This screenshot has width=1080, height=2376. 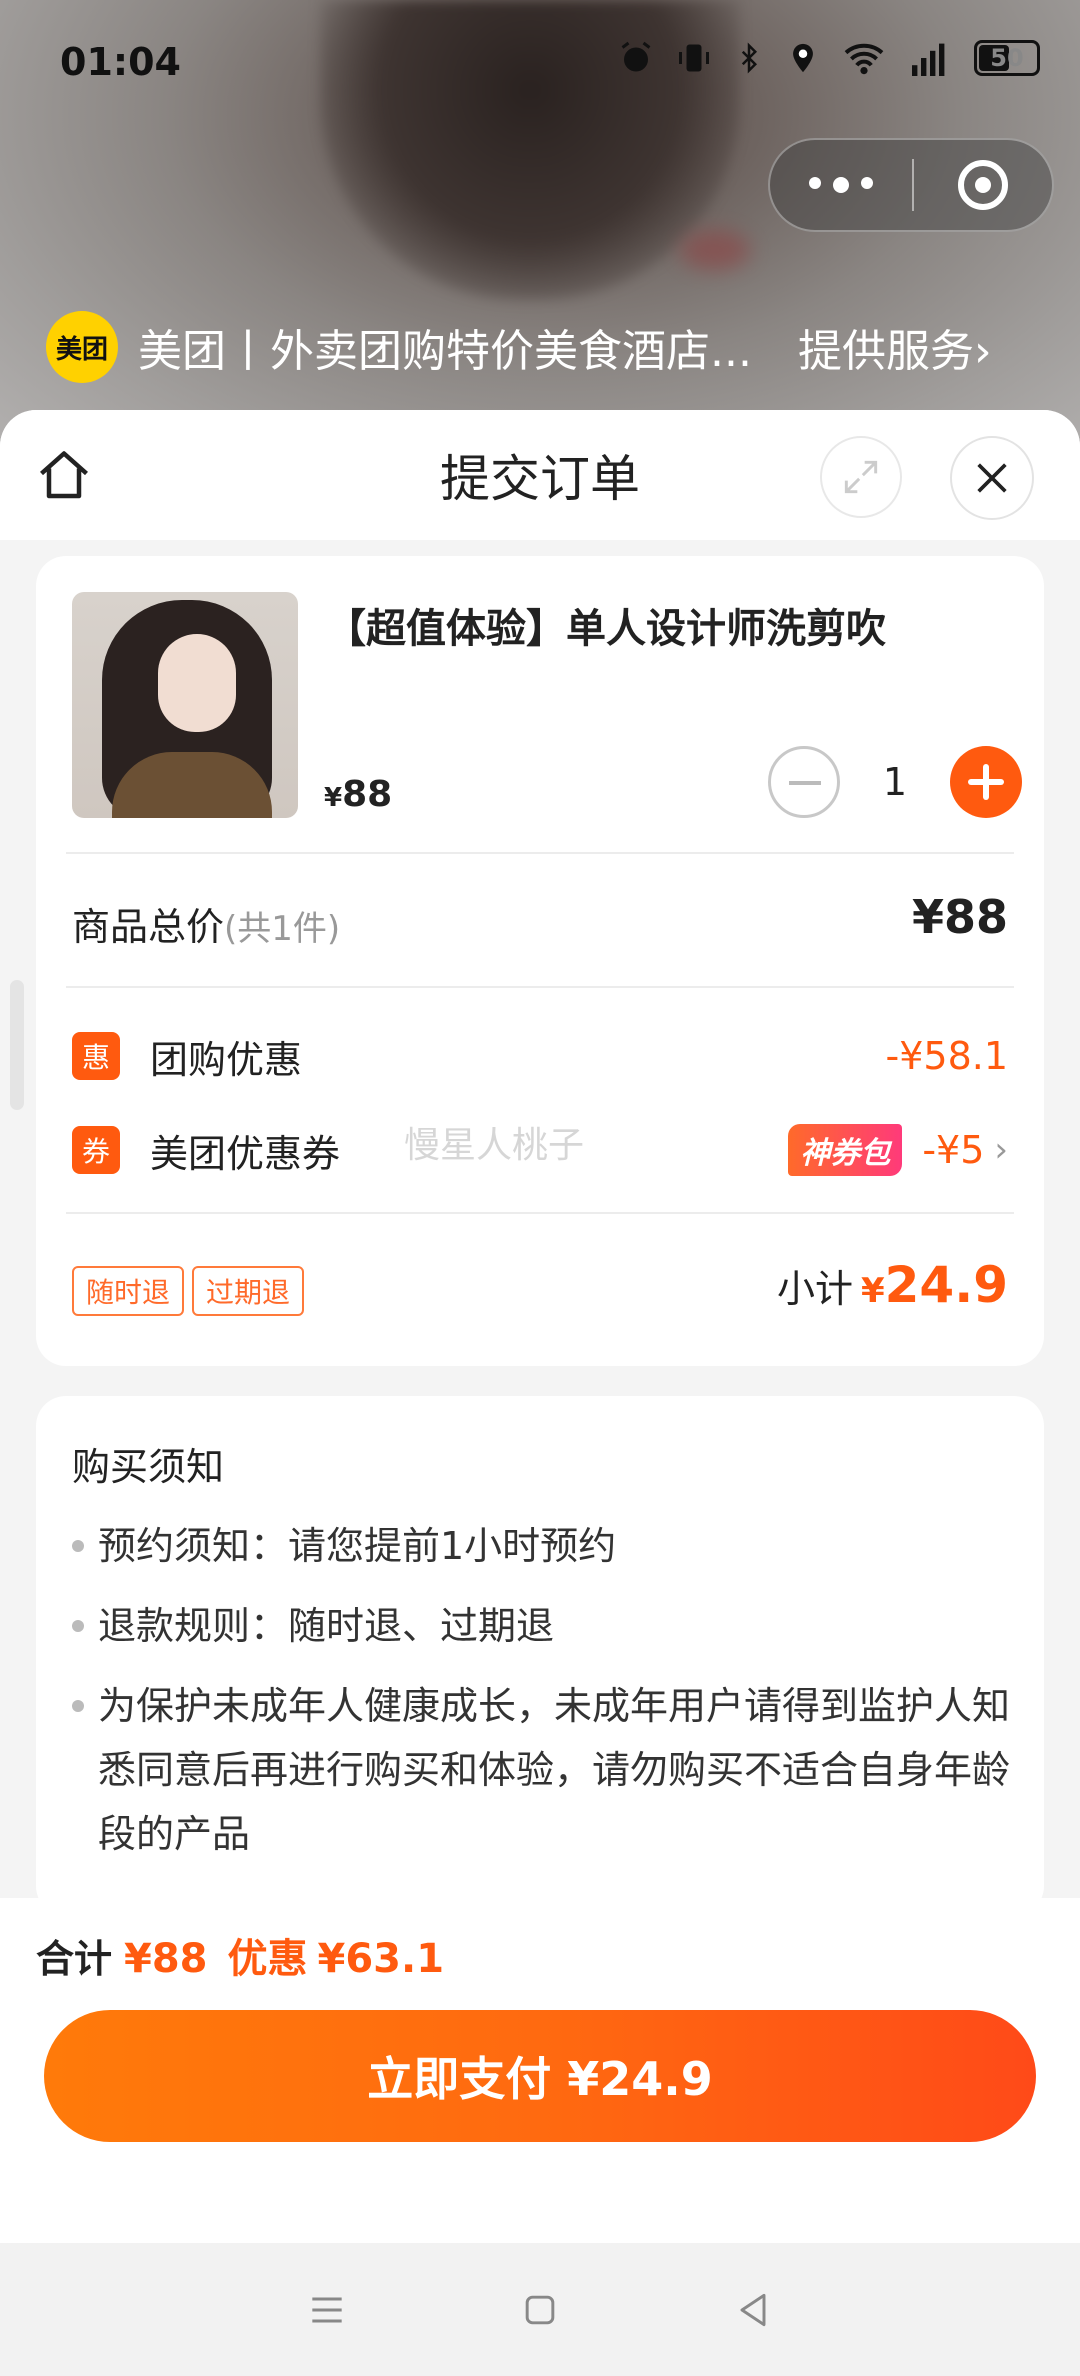 What do you see at coordinates (540, 1056) in the screenshot?
I see `group-discount-row: 惠 团购优惠 -¥58.1` at bounding box center [540, 1056].